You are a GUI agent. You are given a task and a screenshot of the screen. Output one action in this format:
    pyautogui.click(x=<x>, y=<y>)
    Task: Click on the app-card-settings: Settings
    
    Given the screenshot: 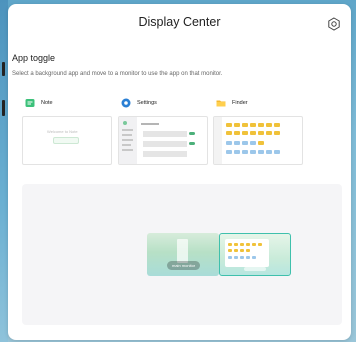 What is the action you would take?
    pyautogui.click(x=163, y=130)
    